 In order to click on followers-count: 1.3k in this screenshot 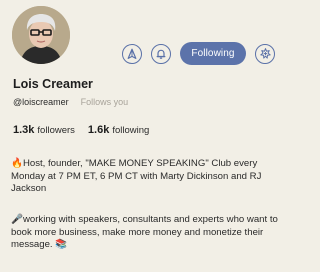, I will do `click(24, 130)`.